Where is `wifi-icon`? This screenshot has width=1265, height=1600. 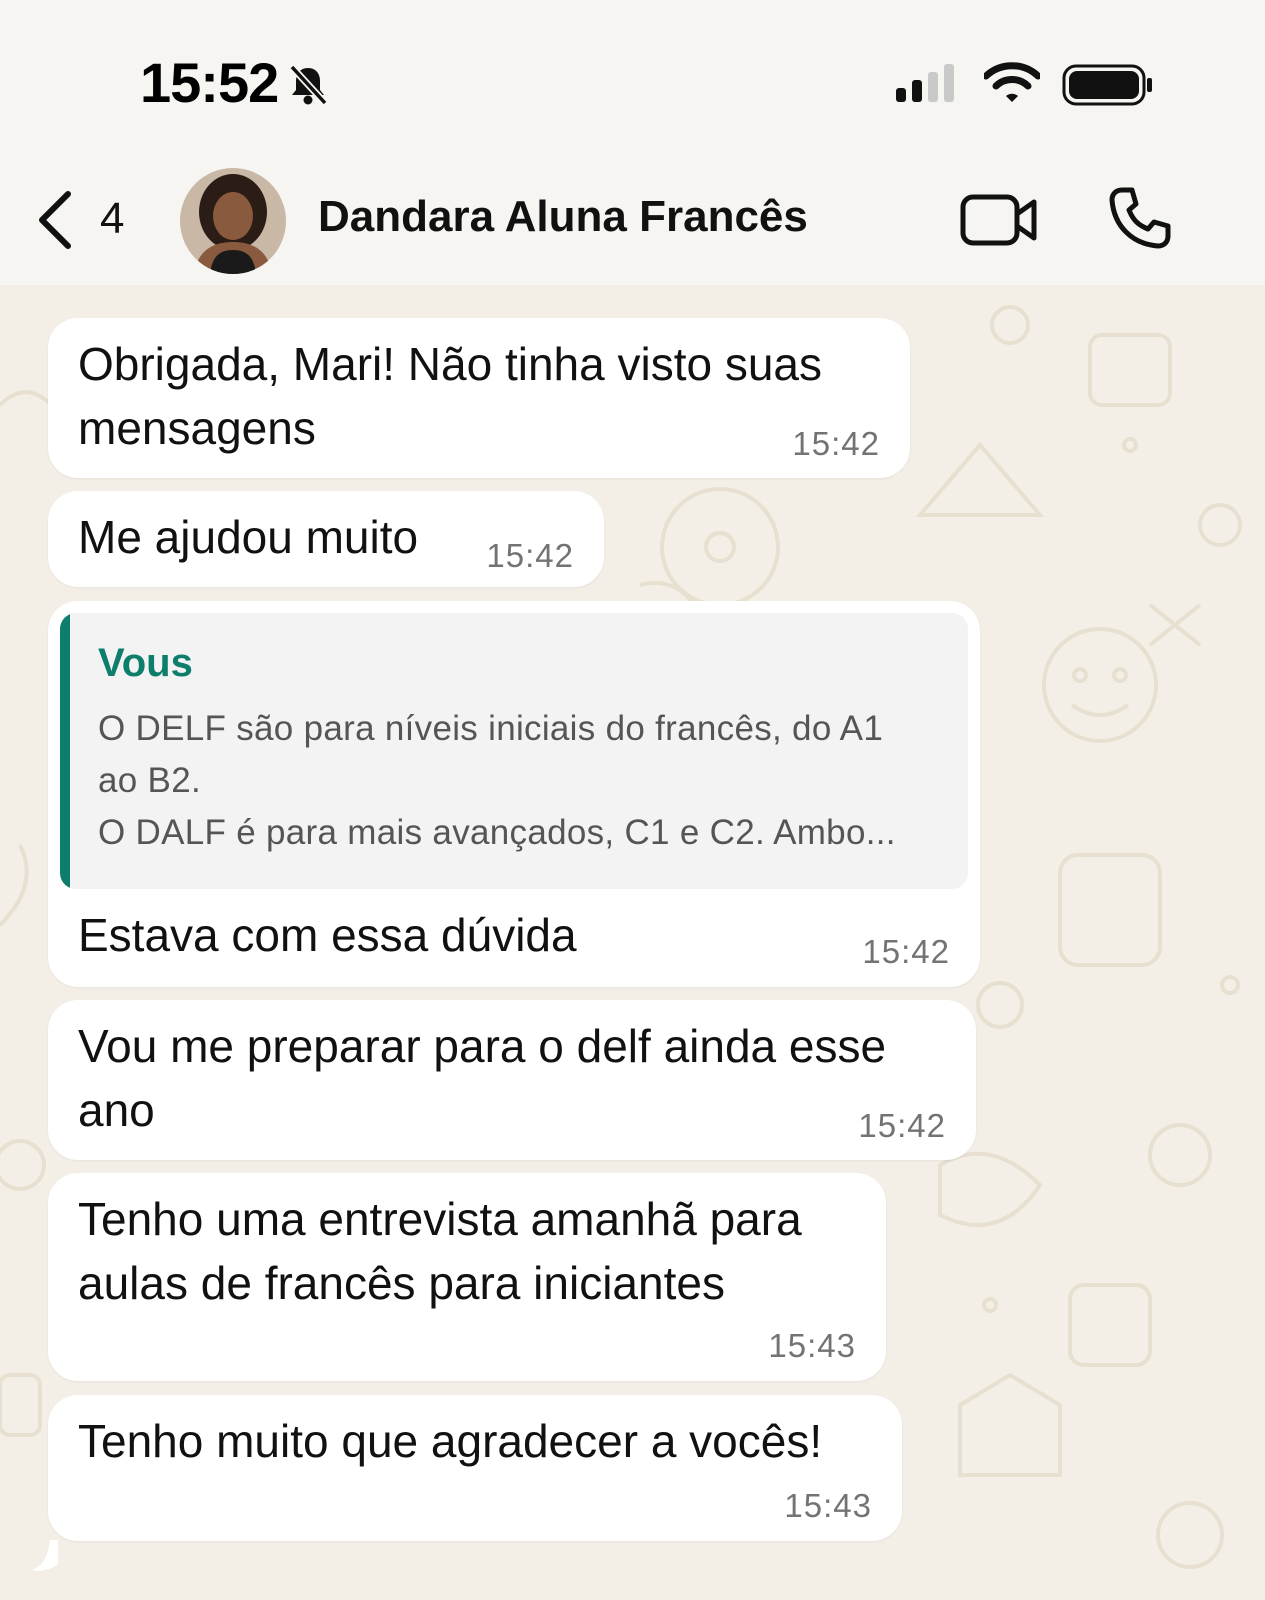 wifi-icon is located at coordinates (1012, 82).